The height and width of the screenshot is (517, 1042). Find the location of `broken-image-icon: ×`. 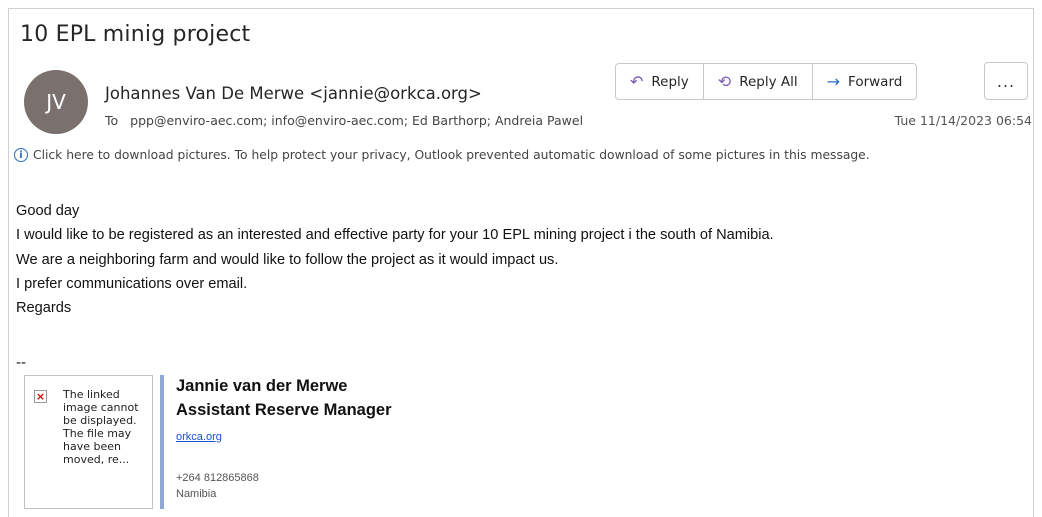

broken-image-icon: × is located at coordinates (40, 396).